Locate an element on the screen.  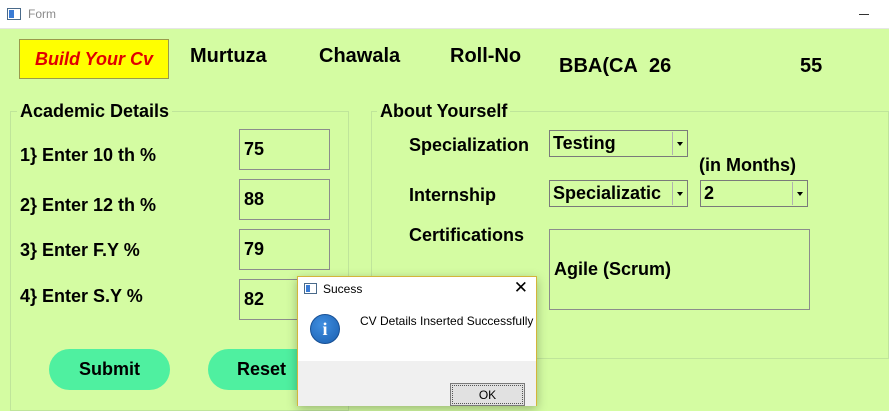
submit-button: Submit is located at coordinates (109, 369).